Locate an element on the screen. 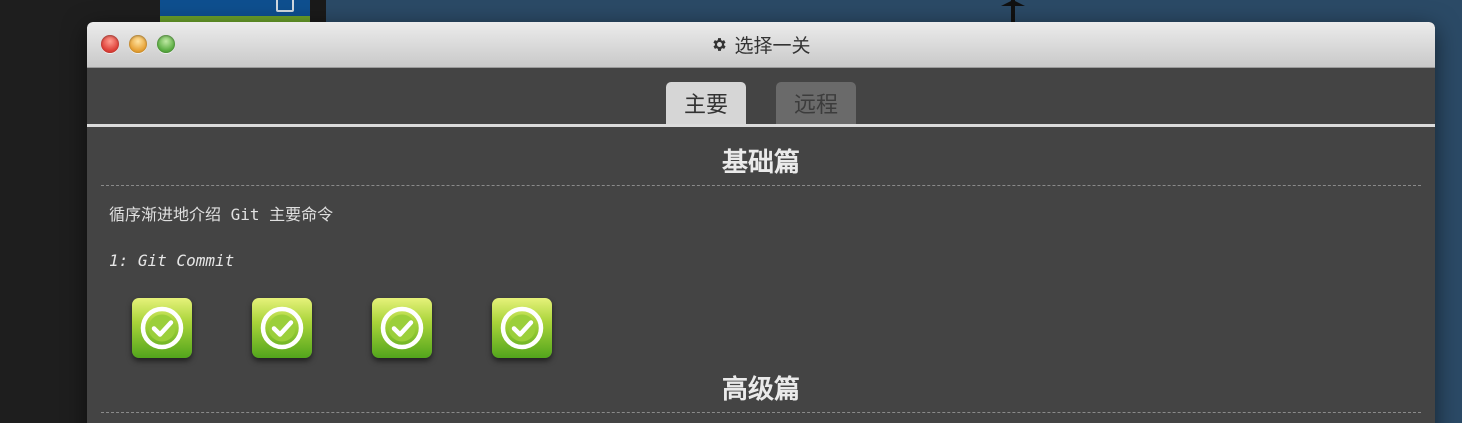  background-branch-line is located at coordinates (1013, 11).